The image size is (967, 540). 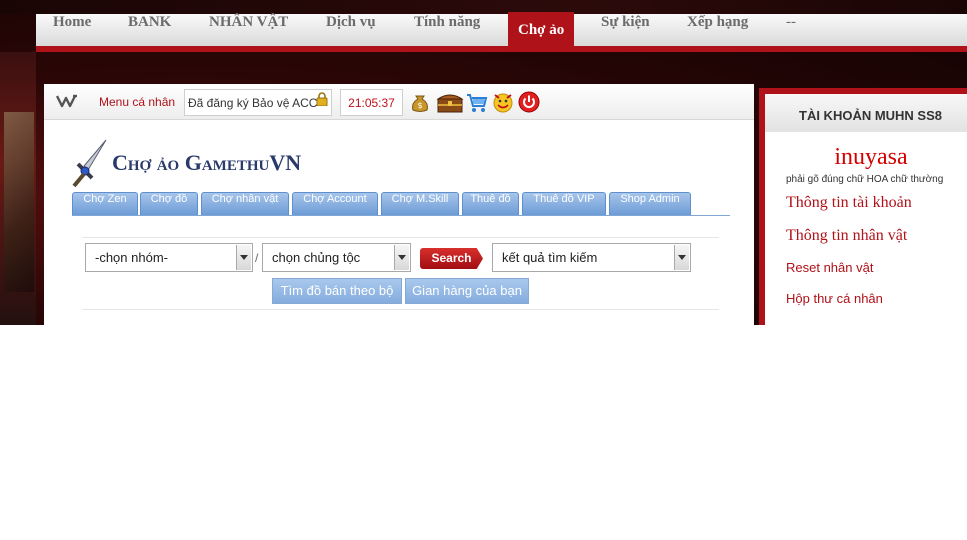 I want to click on nav-cho-ao: Chợ ảo, so click(x=541, y=29).